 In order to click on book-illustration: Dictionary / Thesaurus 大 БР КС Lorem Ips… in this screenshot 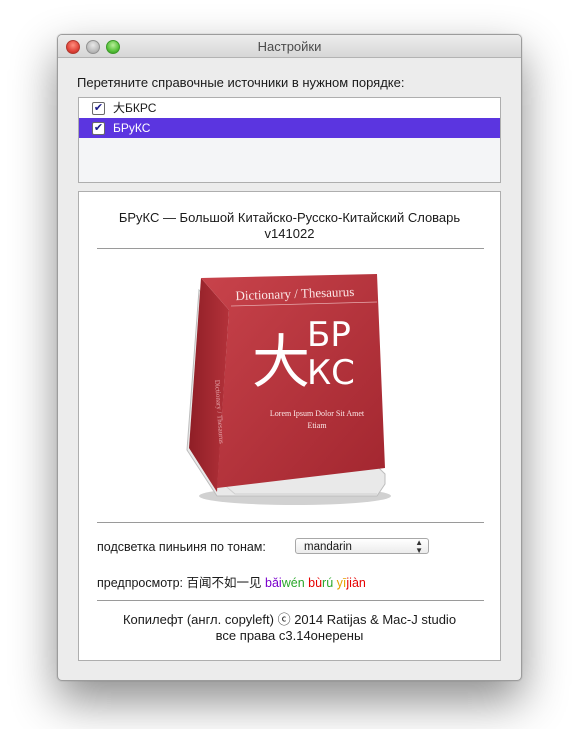, I will do `click(288, 389)`.